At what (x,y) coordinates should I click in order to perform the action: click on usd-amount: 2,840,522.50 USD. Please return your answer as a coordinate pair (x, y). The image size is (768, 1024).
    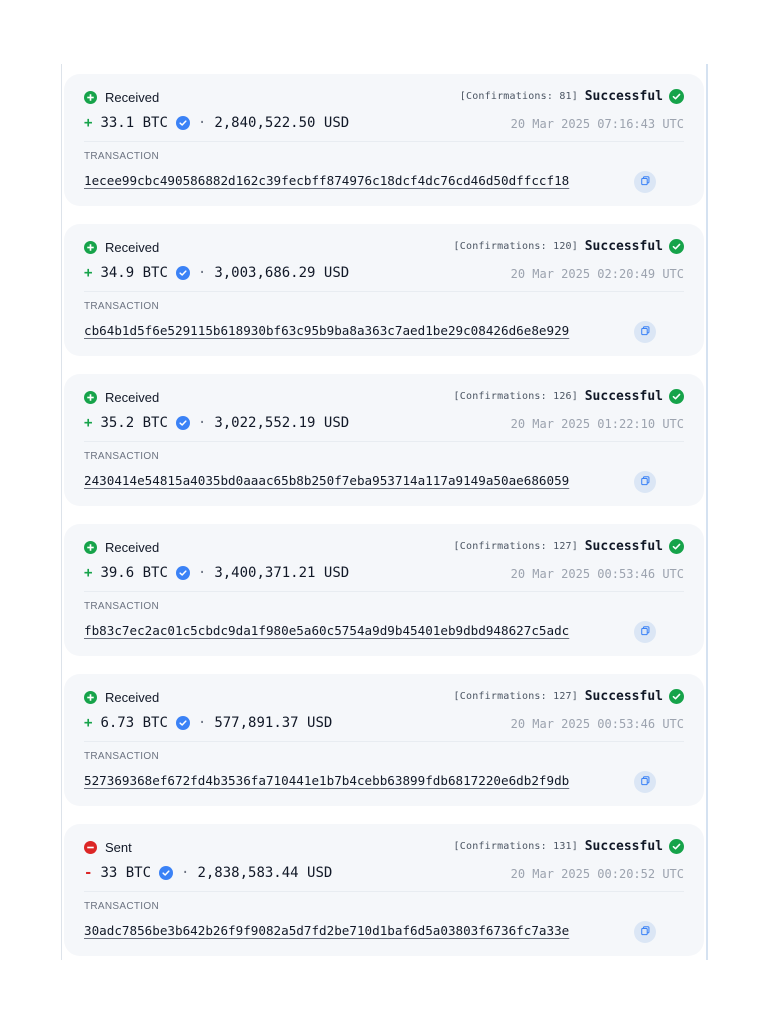
    Looking at the image, I should click on (282, 123).